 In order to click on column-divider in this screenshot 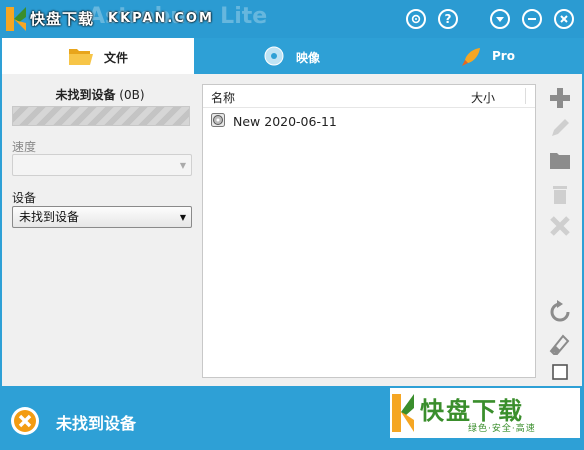, I will do `click(525, 96)`.